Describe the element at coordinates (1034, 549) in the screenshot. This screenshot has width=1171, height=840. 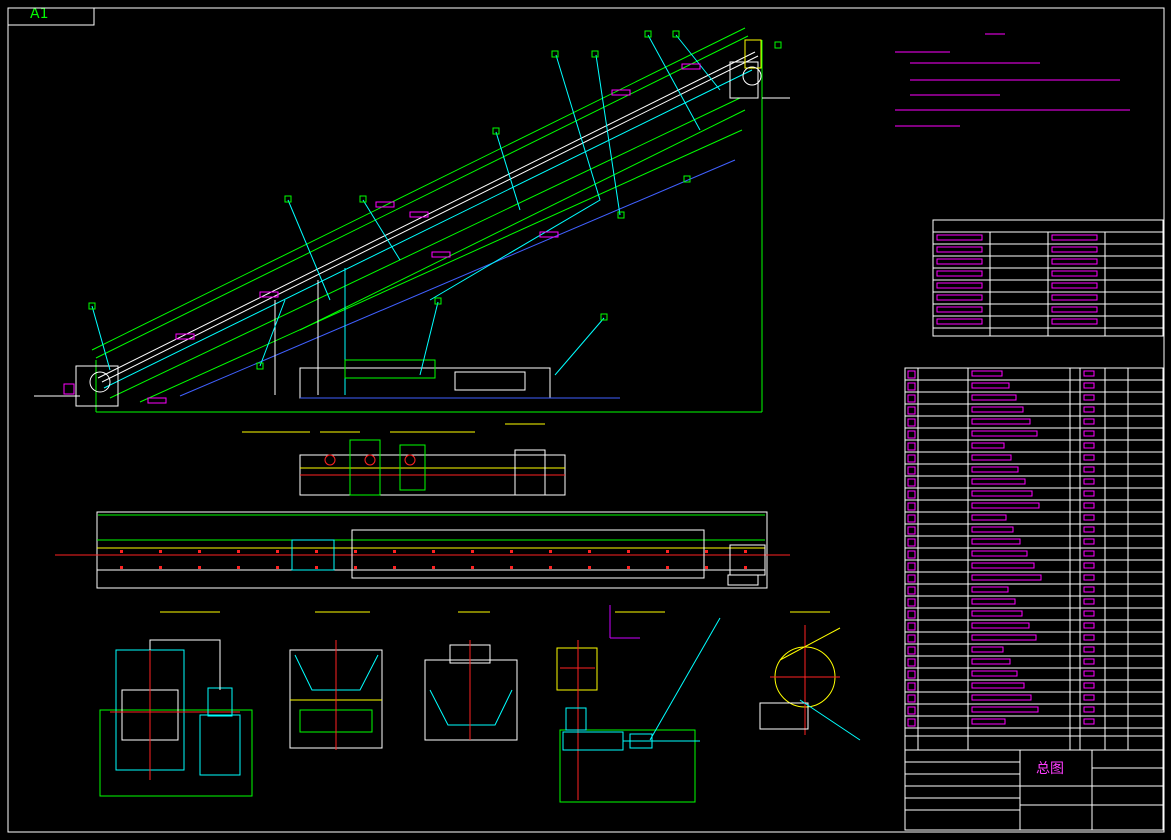
I see `parts-list-rows` at that location.